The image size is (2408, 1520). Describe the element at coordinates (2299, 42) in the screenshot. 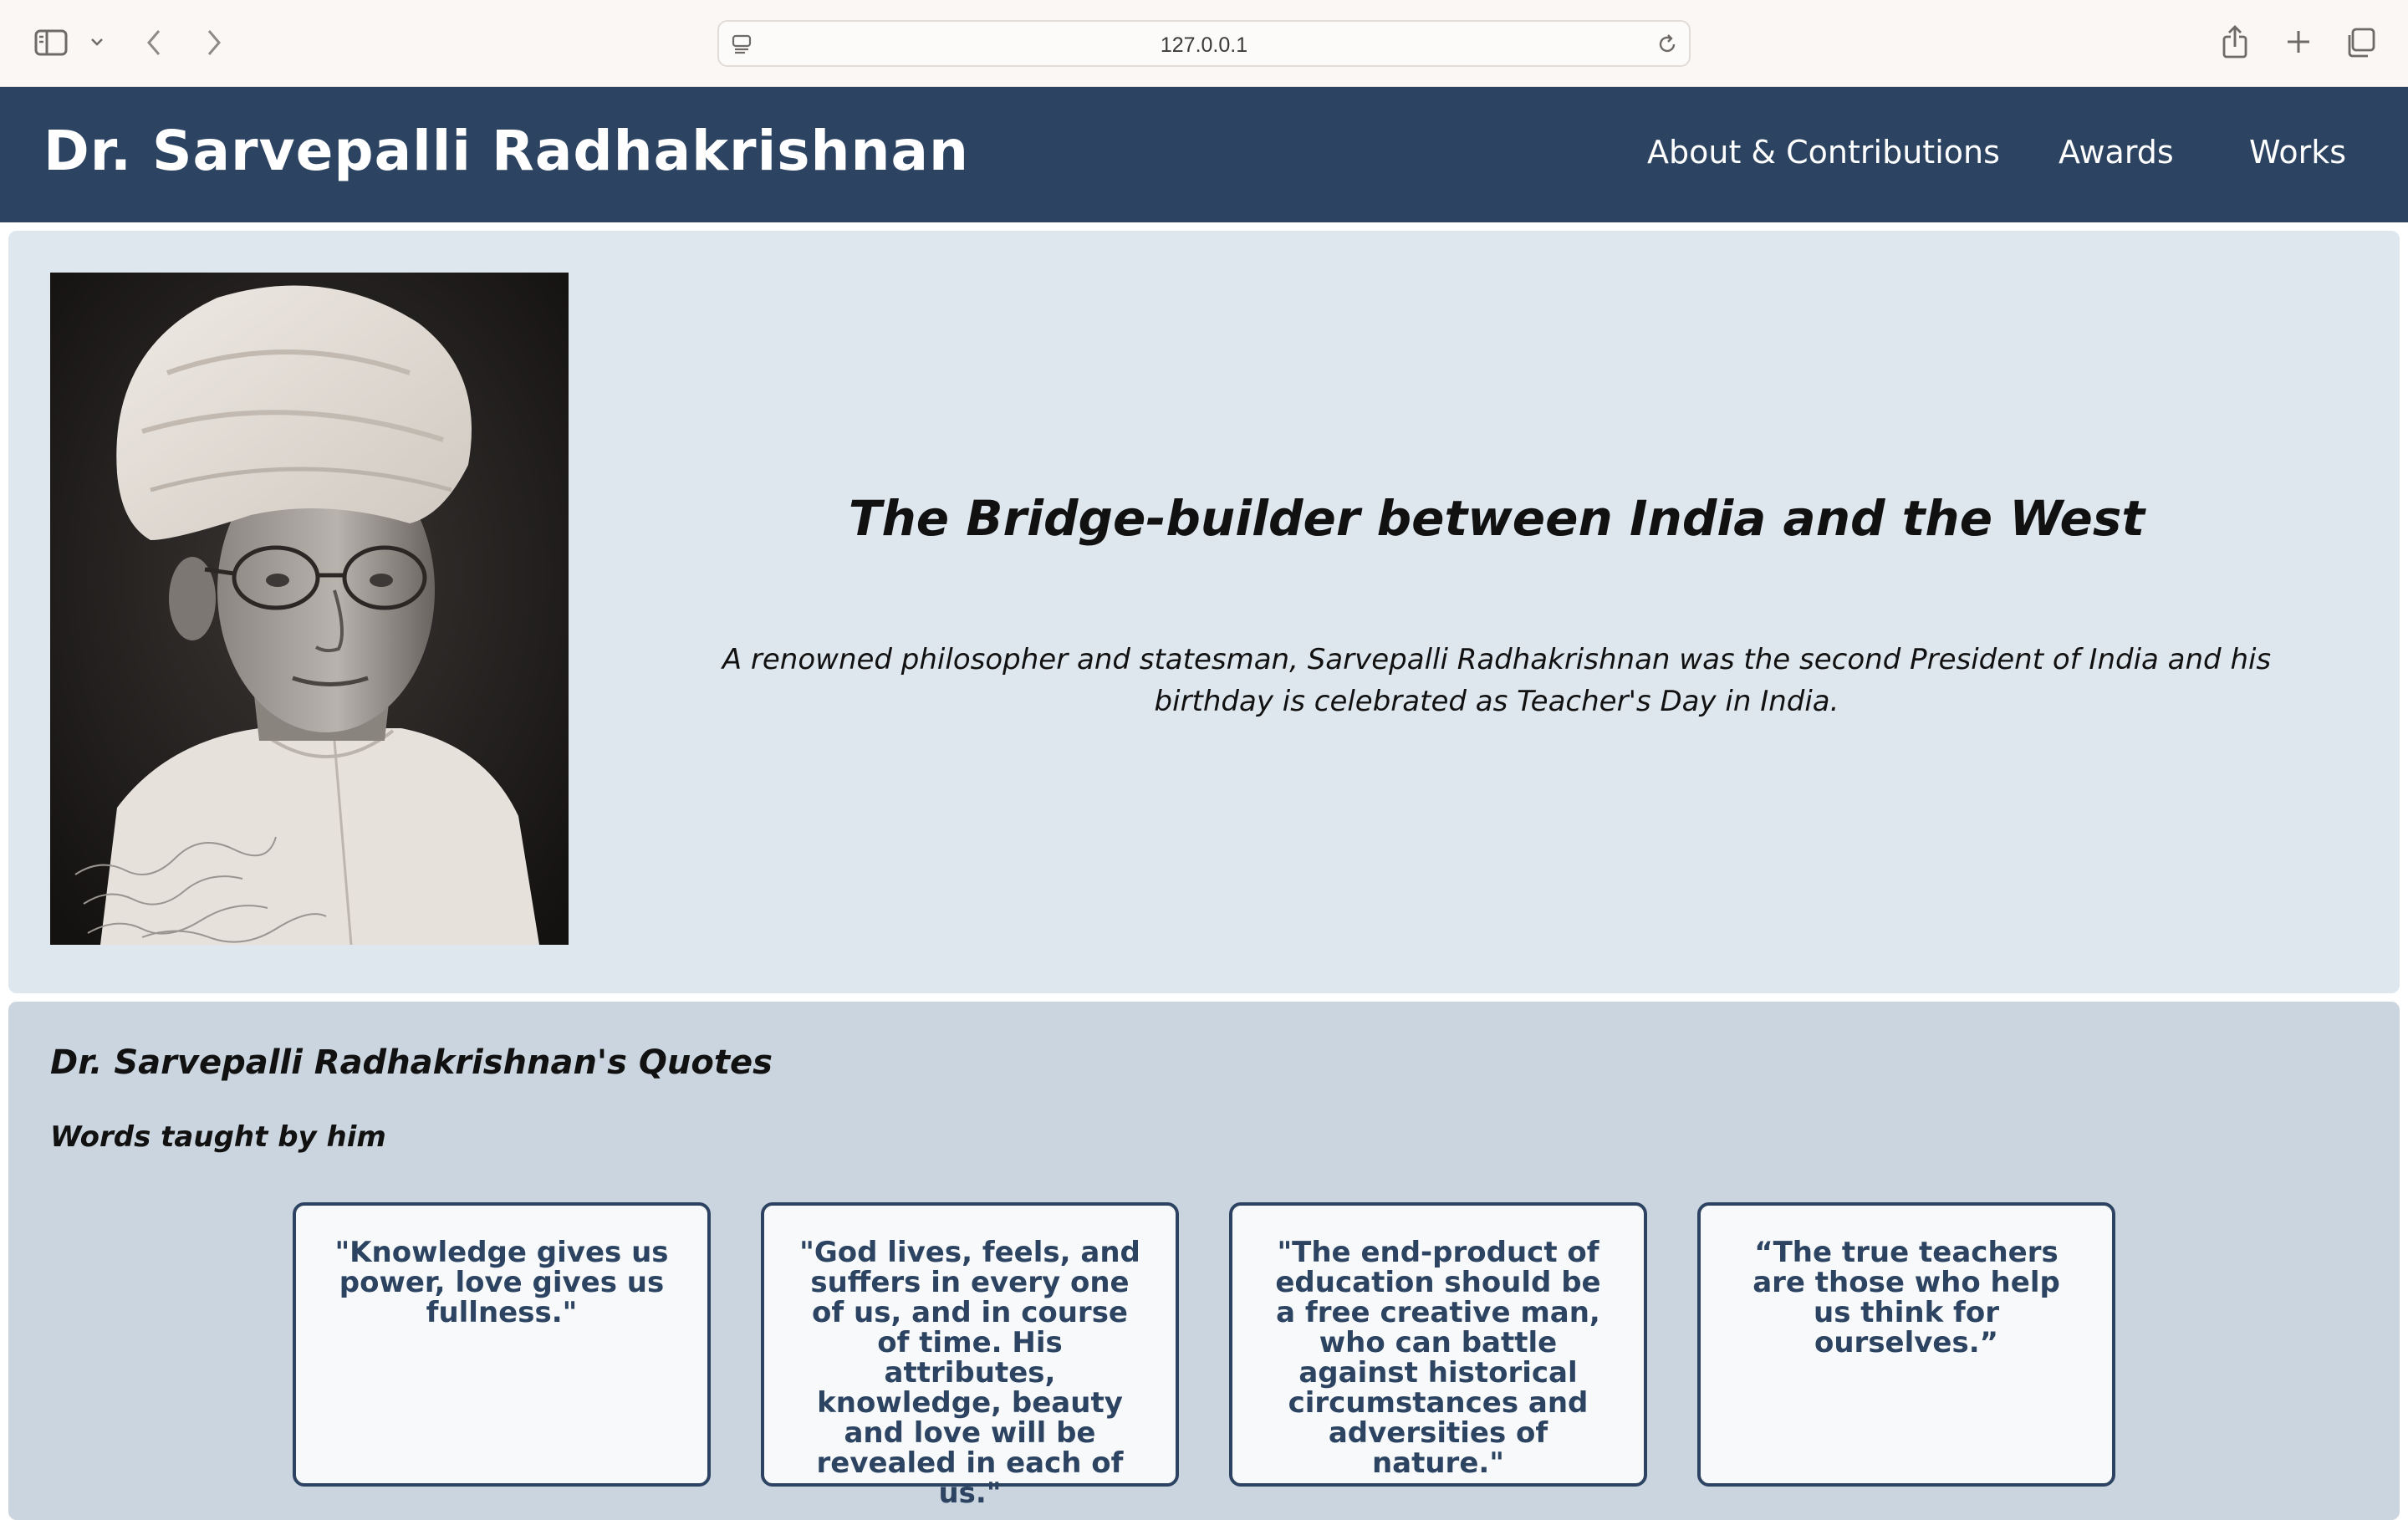

I see `new-tab-icon` at that location.